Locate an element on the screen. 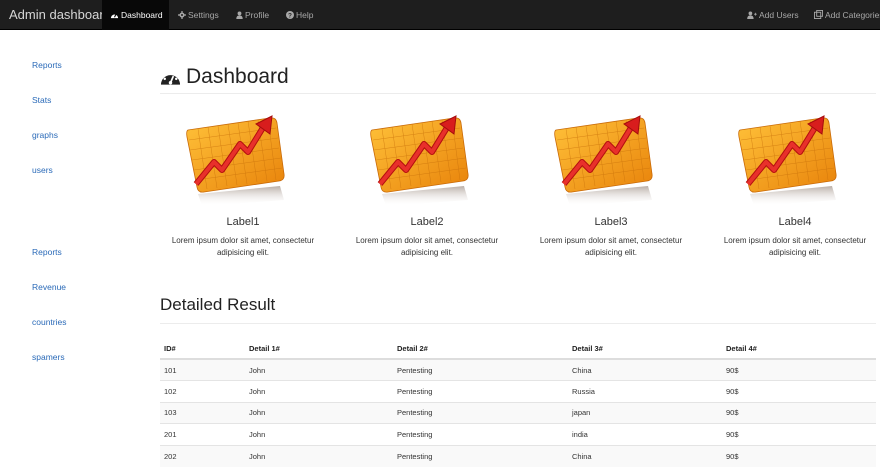 This screenshot has height=467, width=880. column-header: Detail 1# is located at coordinates (319, 349).